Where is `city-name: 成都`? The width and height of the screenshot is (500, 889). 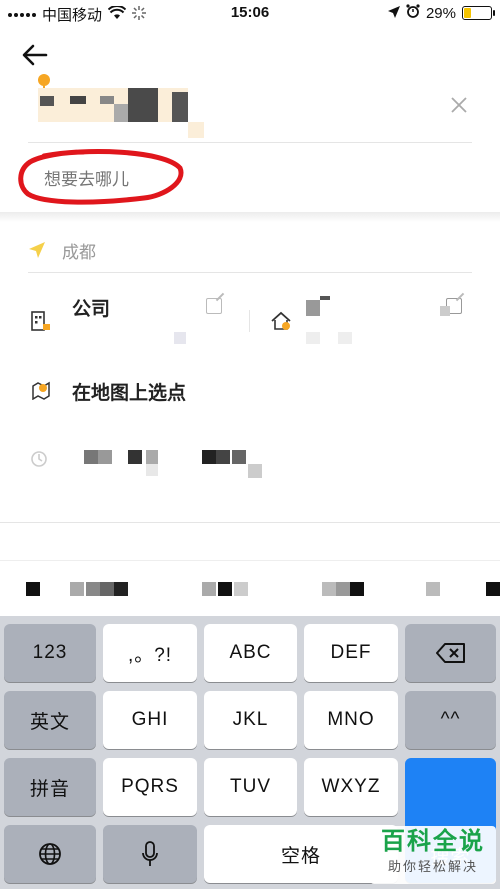 city-name: 成都 is located at coordinates (79, 252).